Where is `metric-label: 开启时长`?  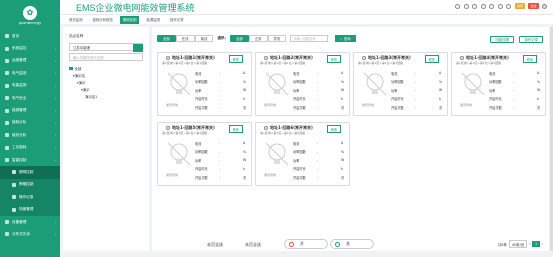 metric-label: 开启时长 is located at coordinates (201, 169).